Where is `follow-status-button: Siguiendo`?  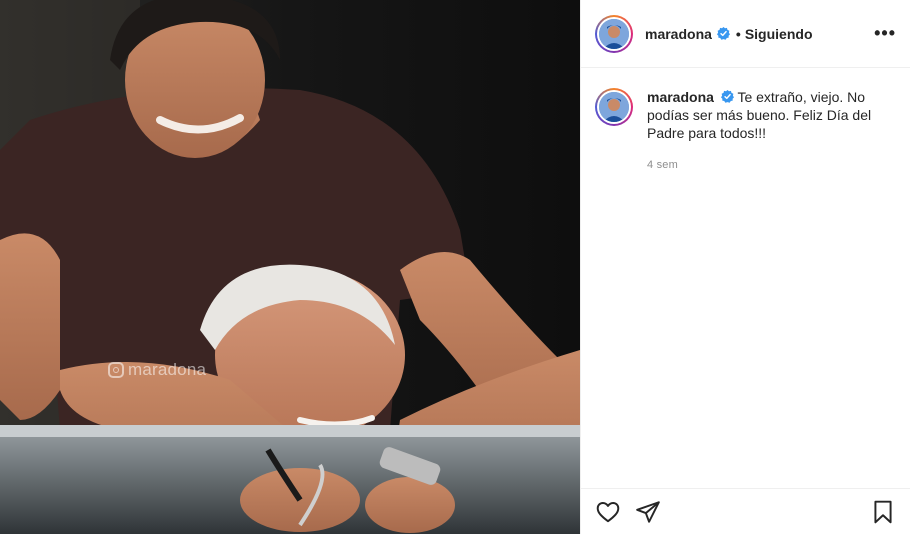 follow-status-button: Siguiendo is located at coordinates (779, 34).